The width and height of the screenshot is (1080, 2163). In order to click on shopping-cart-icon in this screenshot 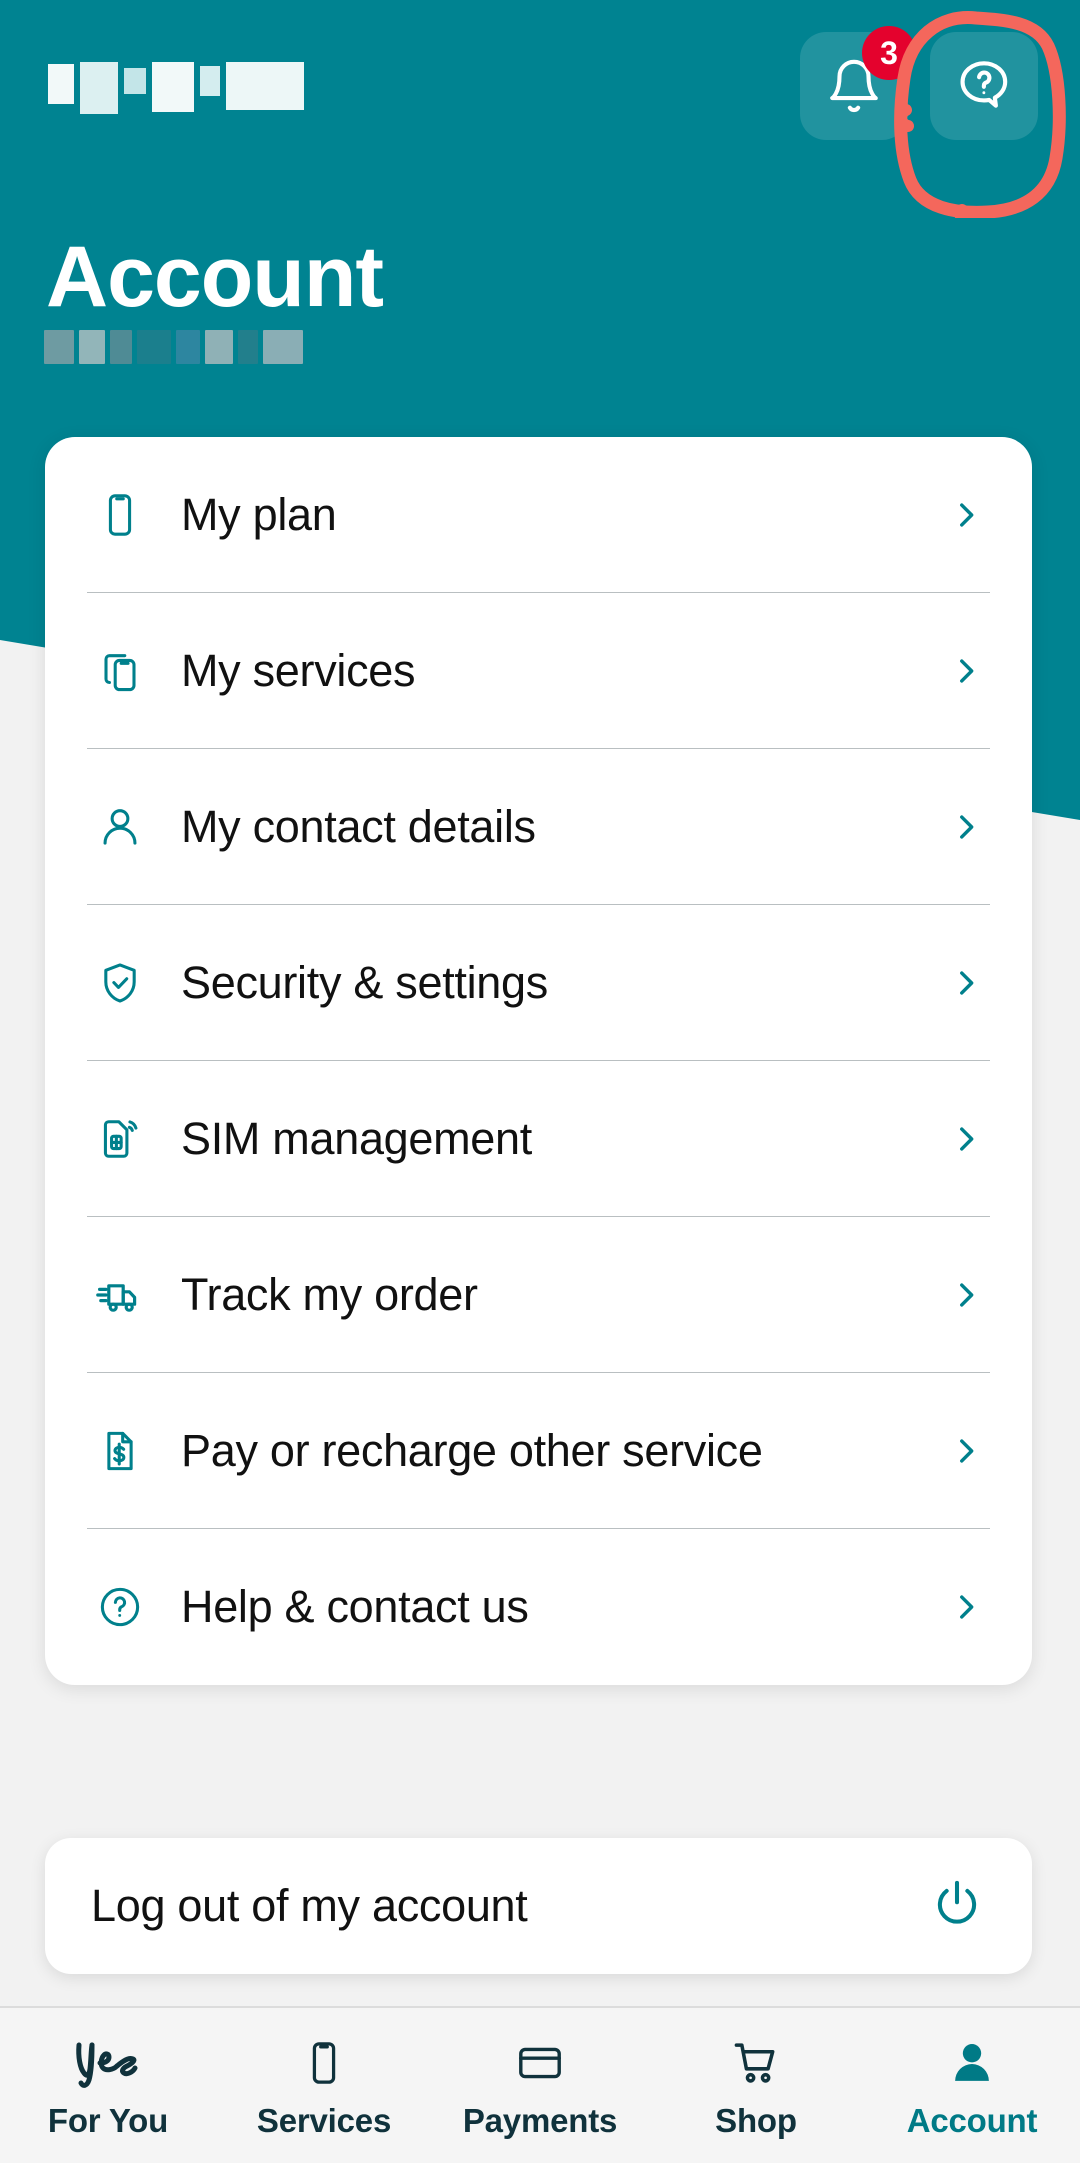, I will do `click(756, 2063)`.